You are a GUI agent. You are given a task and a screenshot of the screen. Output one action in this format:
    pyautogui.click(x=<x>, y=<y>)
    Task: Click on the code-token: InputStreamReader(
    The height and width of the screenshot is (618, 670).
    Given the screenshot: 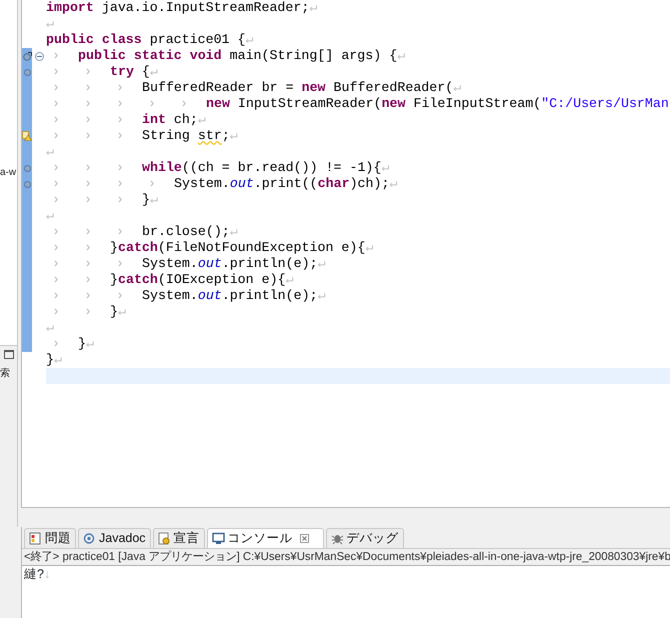 What is the action you would take?
    pyautogui.click(x=309, y=104)
    